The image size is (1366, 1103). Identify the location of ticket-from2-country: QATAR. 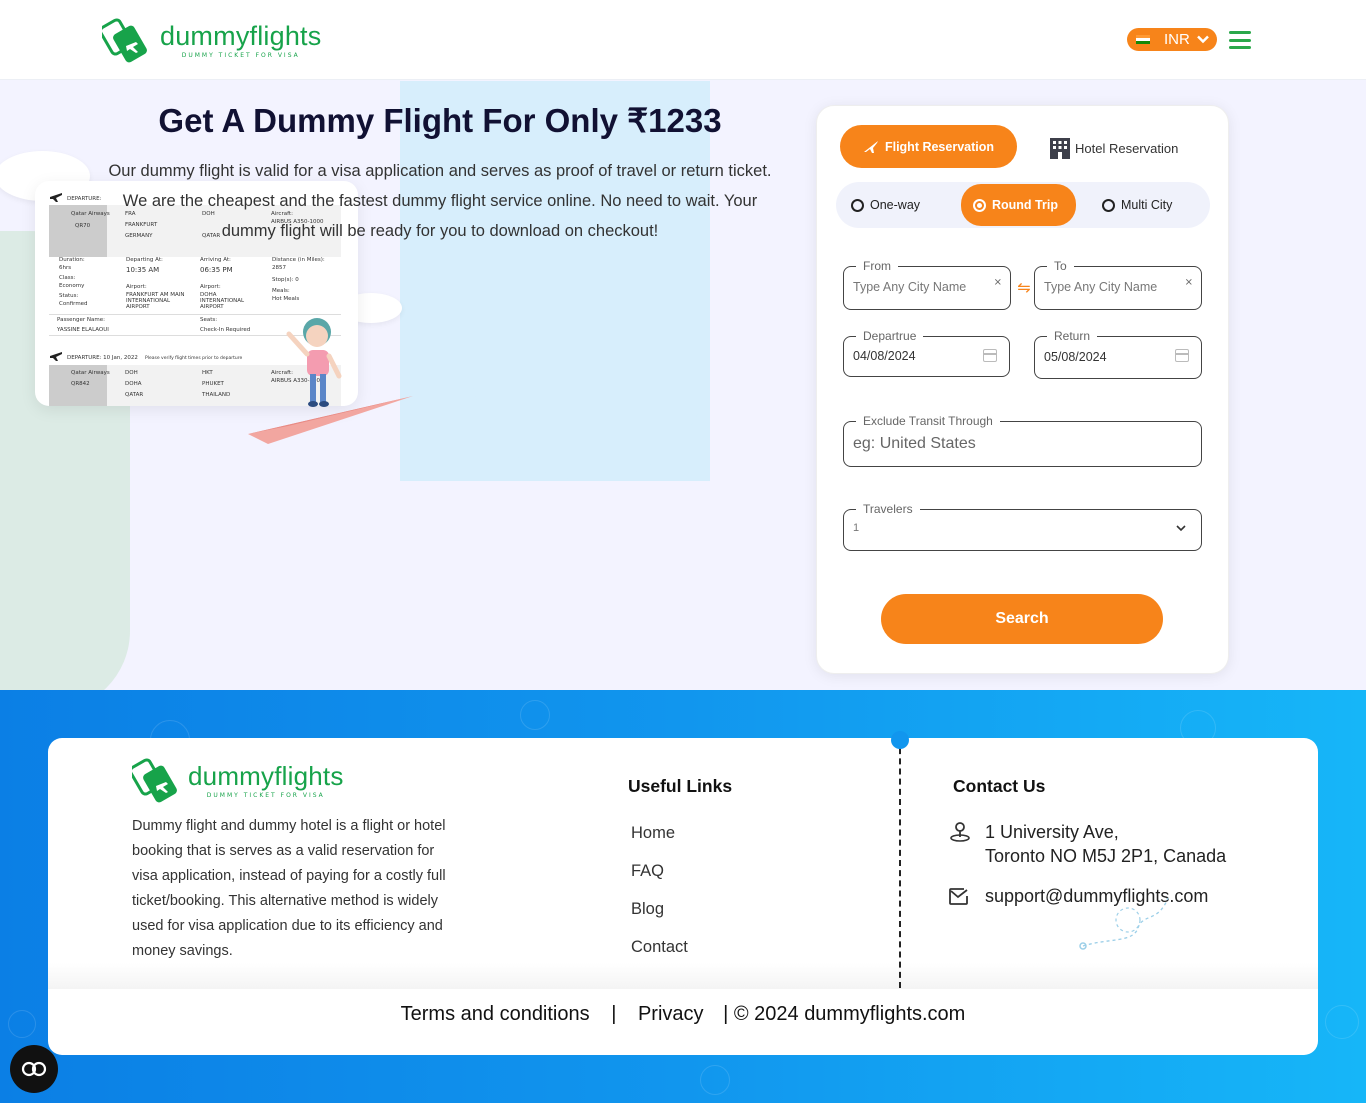
(134, 395).